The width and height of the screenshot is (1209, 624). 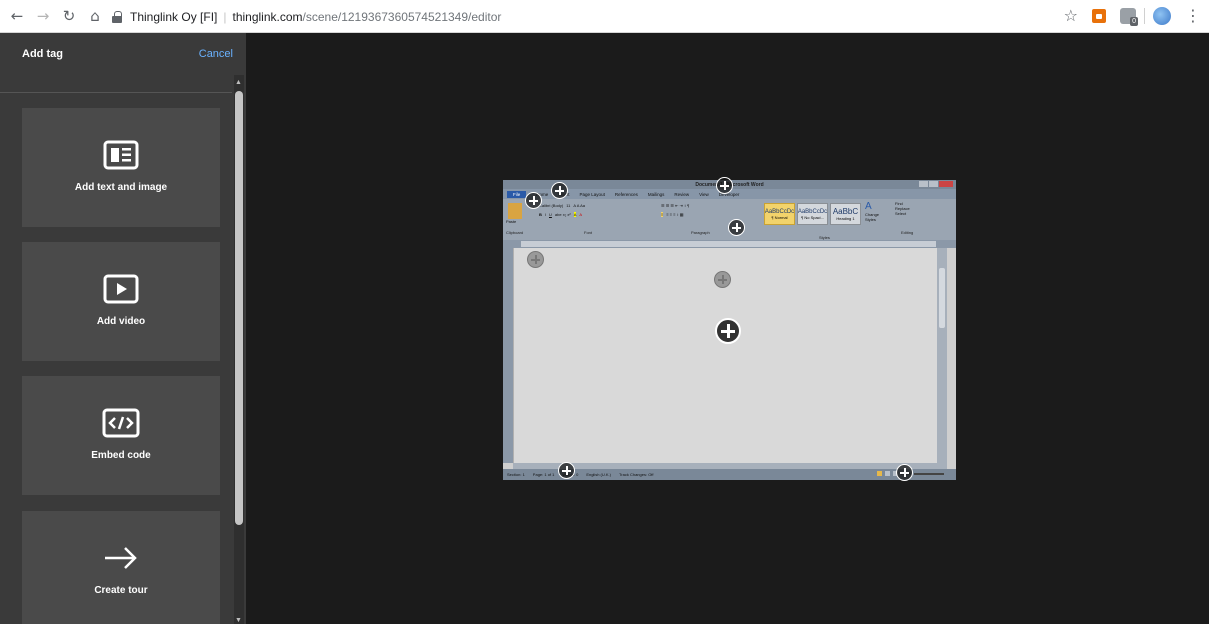 What do you see at coordinates (517, 194) in the screenshot?
I see `word-tab: File` at bounding box center [517, 194].